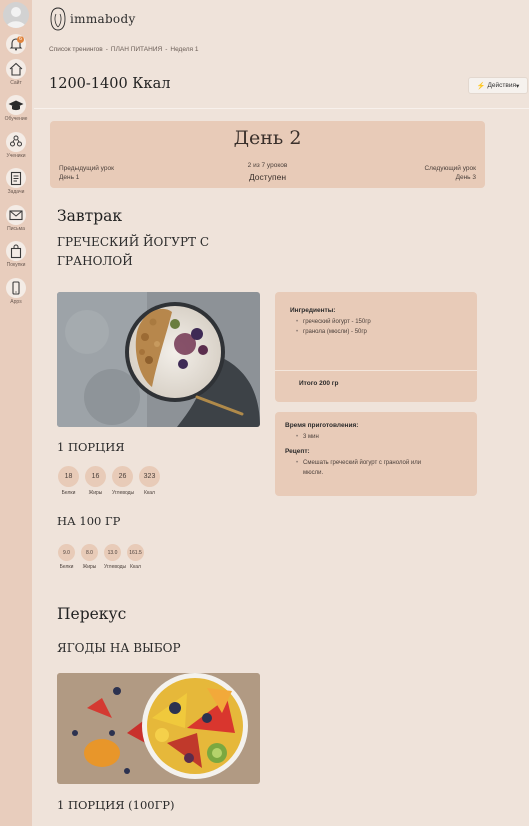 The image size is (529, 826). I want to click on macro-kcal: 323 Ккал, so click(149, 481).